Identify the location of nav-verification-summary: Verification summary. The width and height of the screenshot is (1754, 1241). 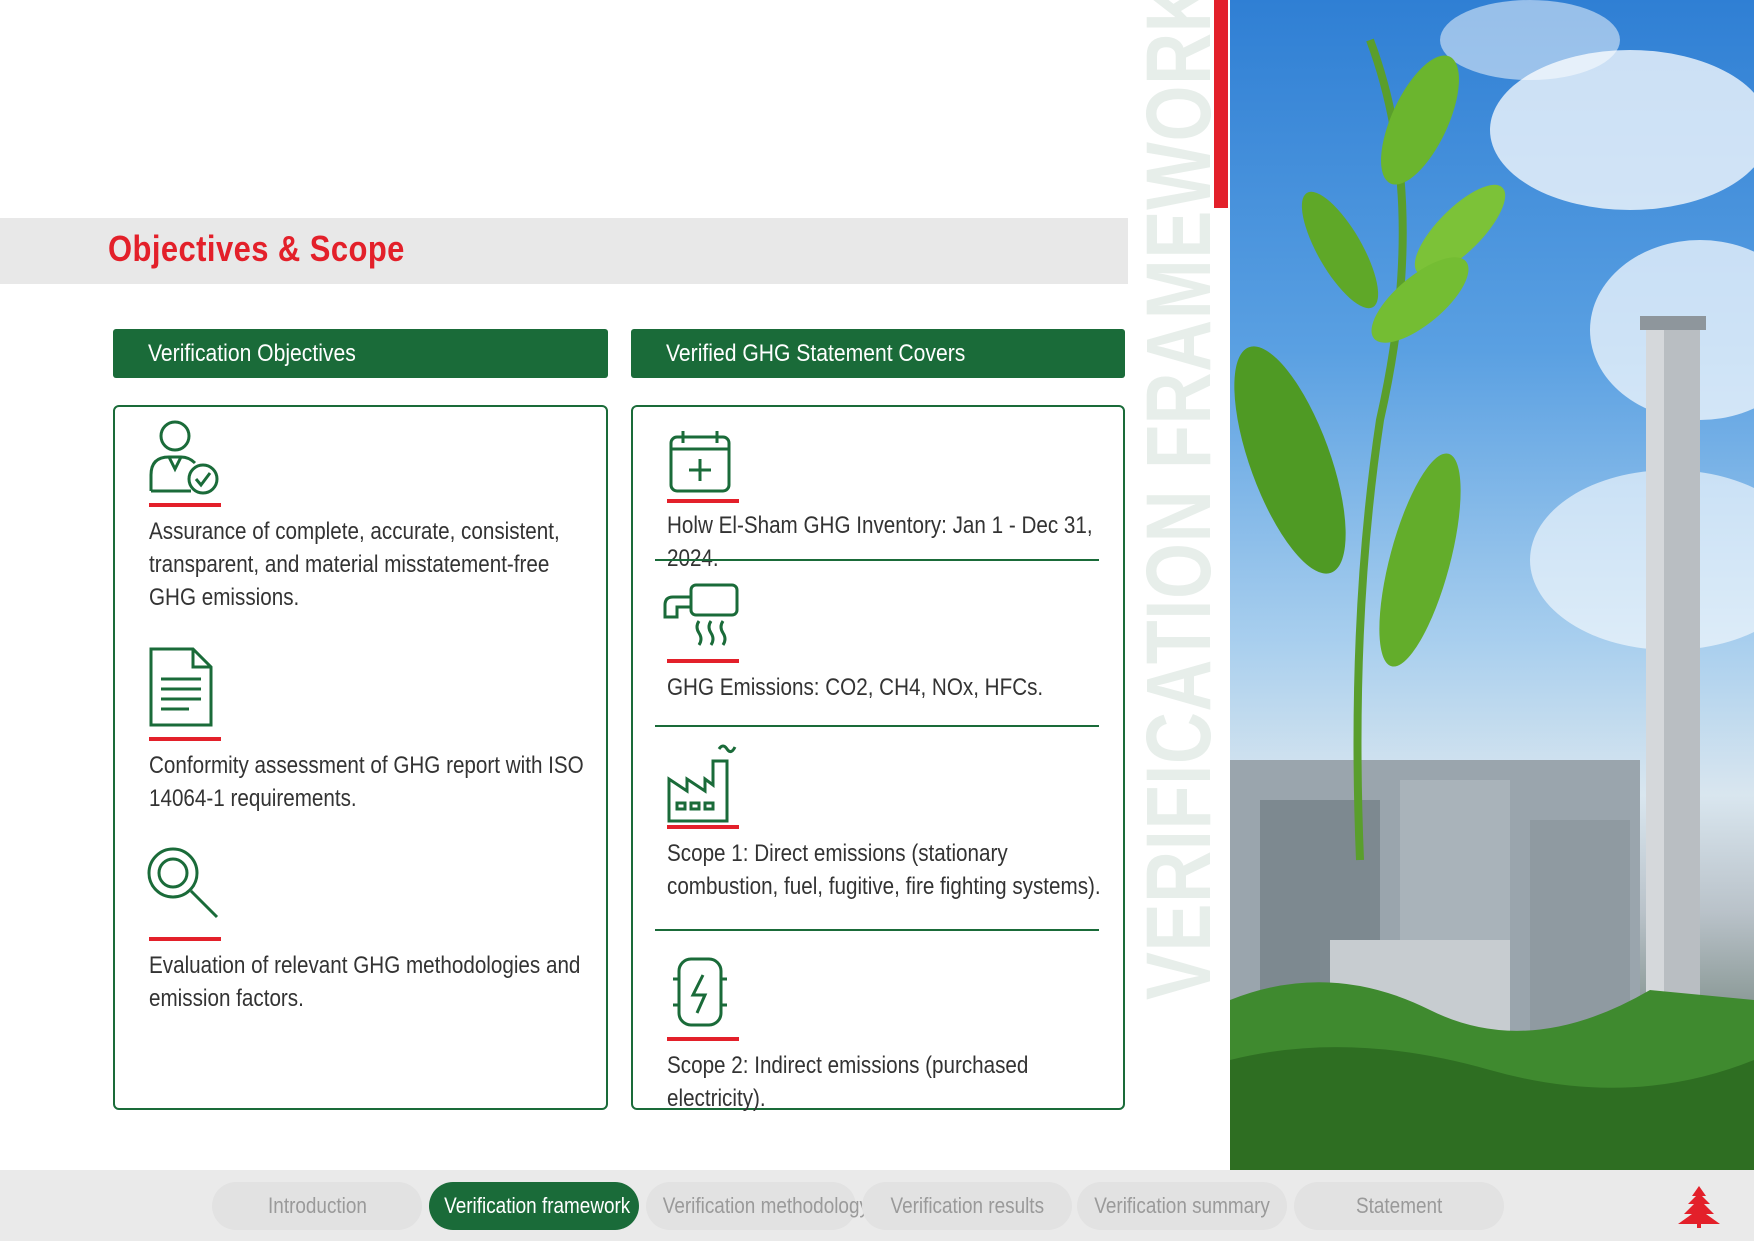
(1182, 1206).